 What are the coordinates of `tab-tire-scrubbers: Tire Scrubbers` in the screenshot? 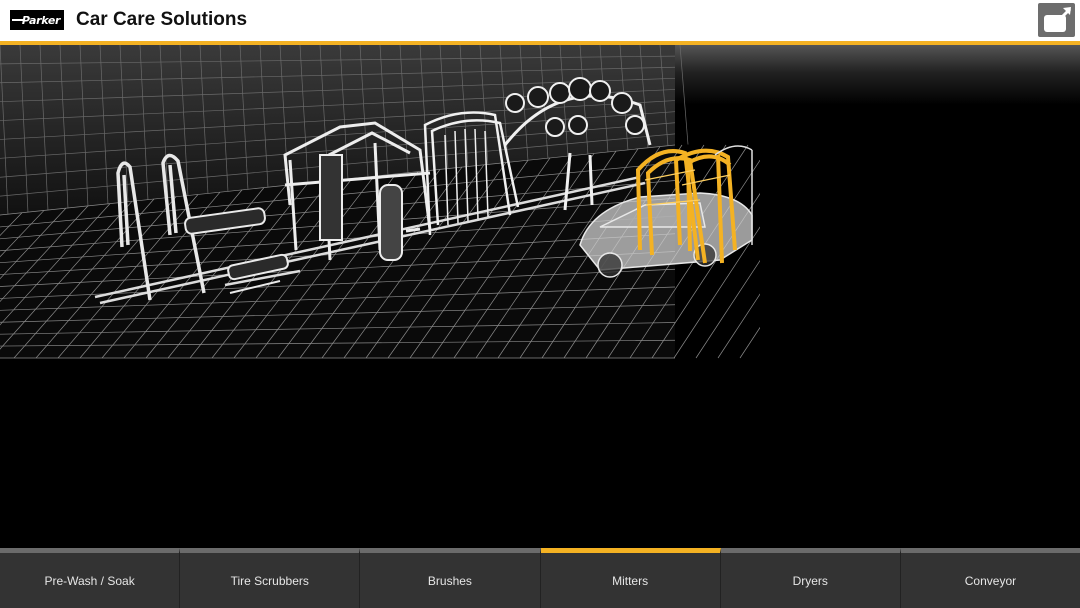 It's located at (270, 578).